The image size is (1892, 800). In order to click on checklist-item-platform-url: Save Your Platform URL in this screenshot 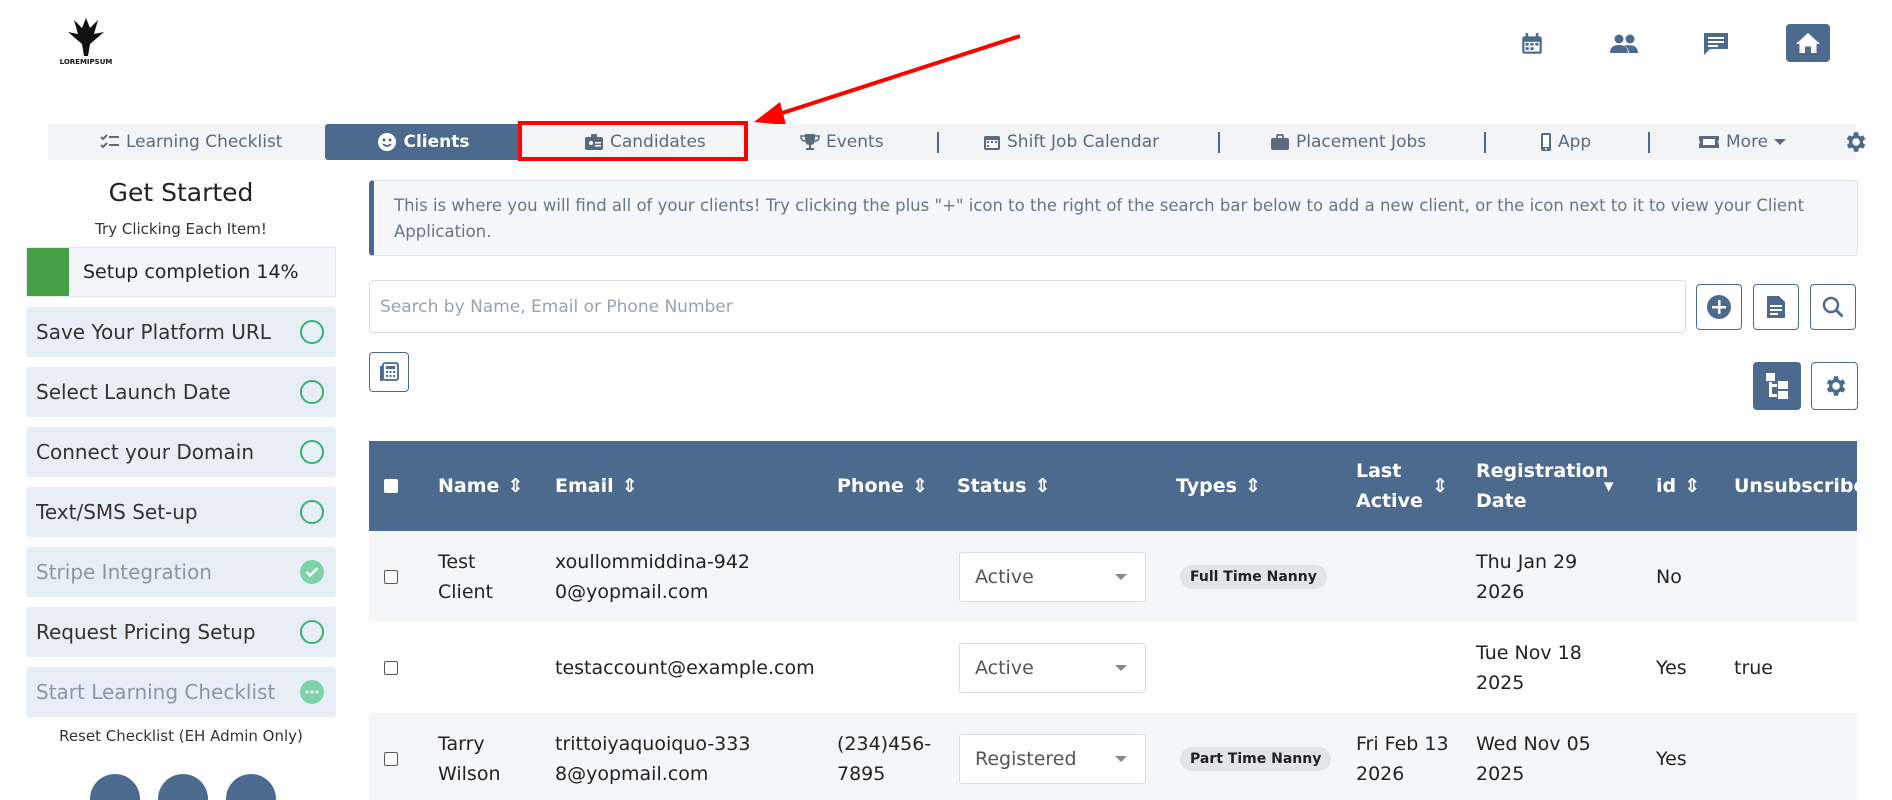, I will do `click(181, 332)`.